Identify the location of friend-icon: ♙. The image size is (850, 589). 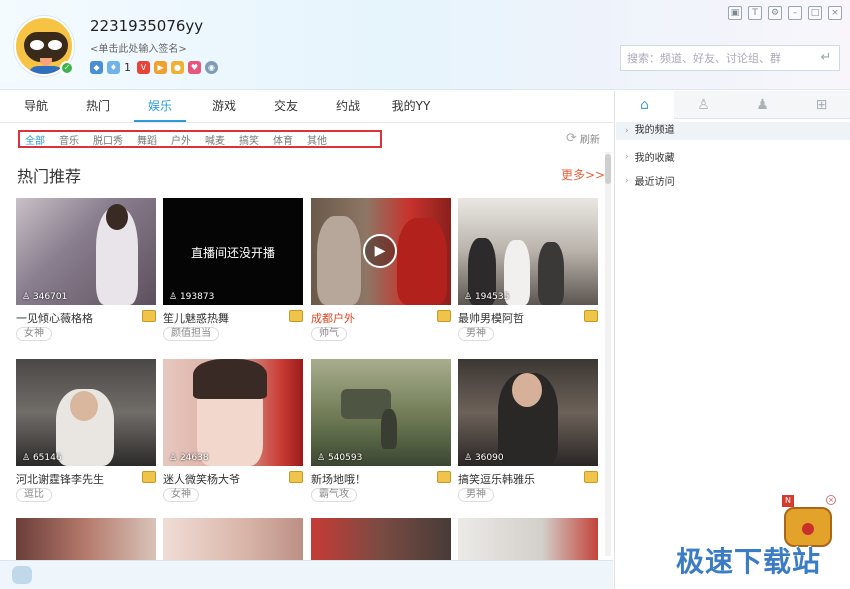
(703, 105).